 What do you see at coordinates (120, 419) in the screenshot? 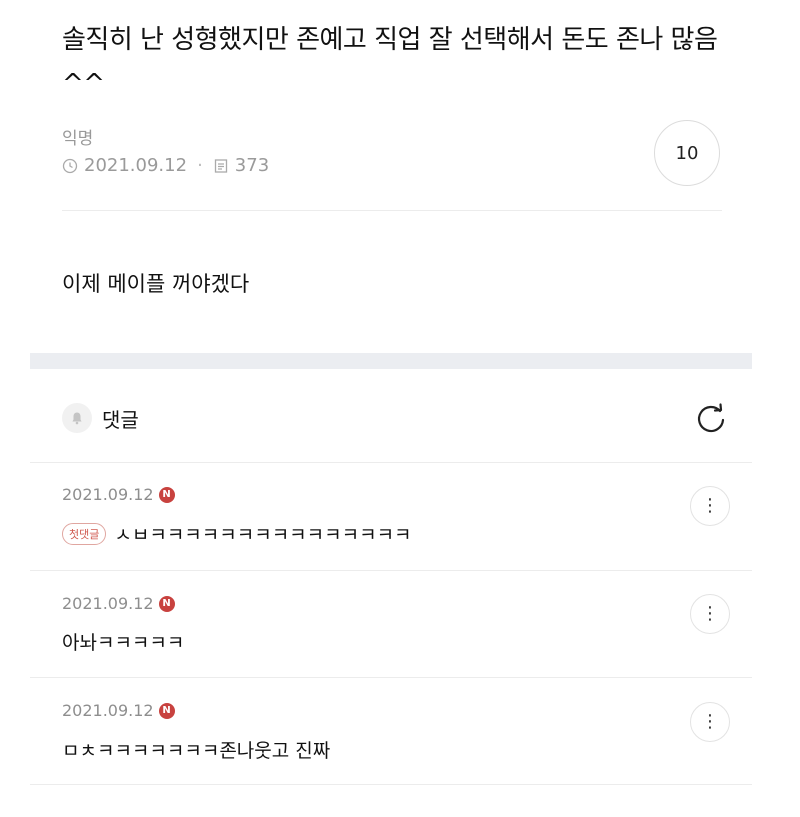
I see `comments-label: 댓글` at bounding box center [120, 419].